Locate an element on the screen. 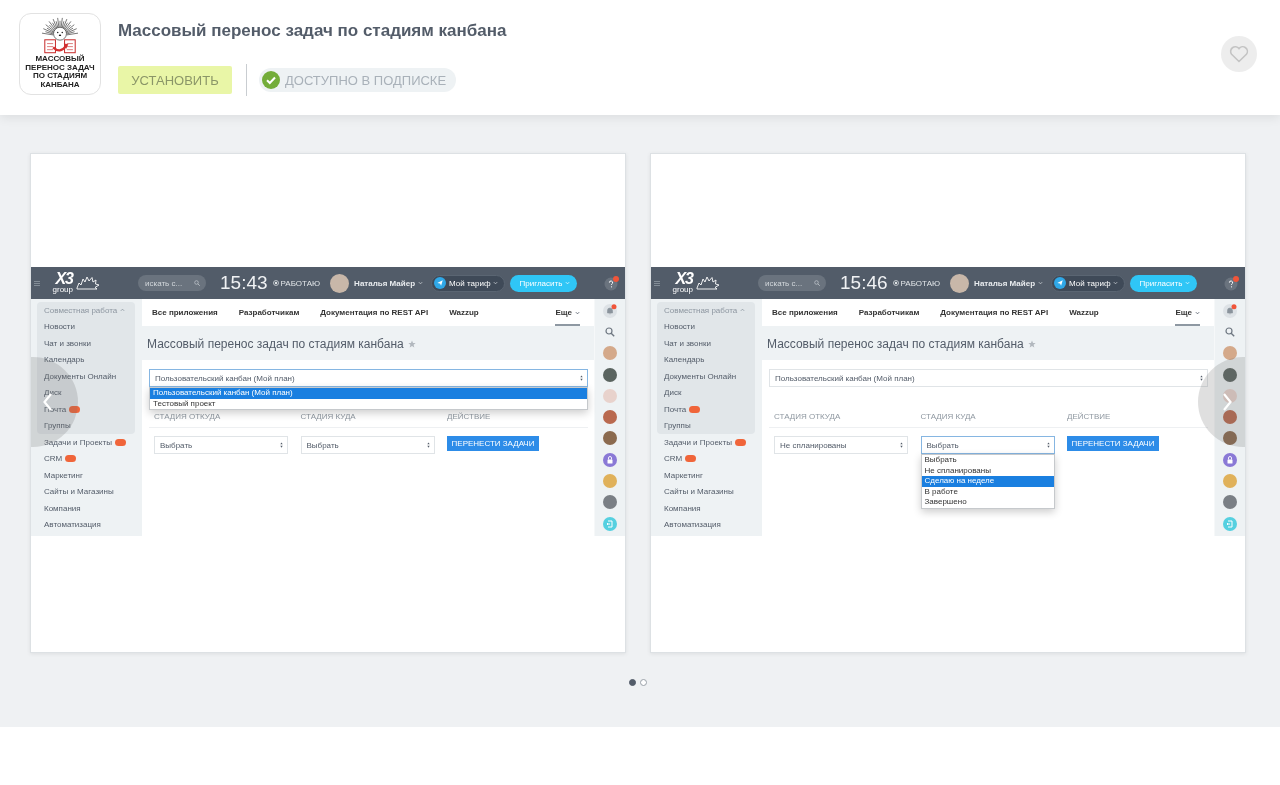  status-label: РАБОТАЮ is located at coordinates (920, 283).